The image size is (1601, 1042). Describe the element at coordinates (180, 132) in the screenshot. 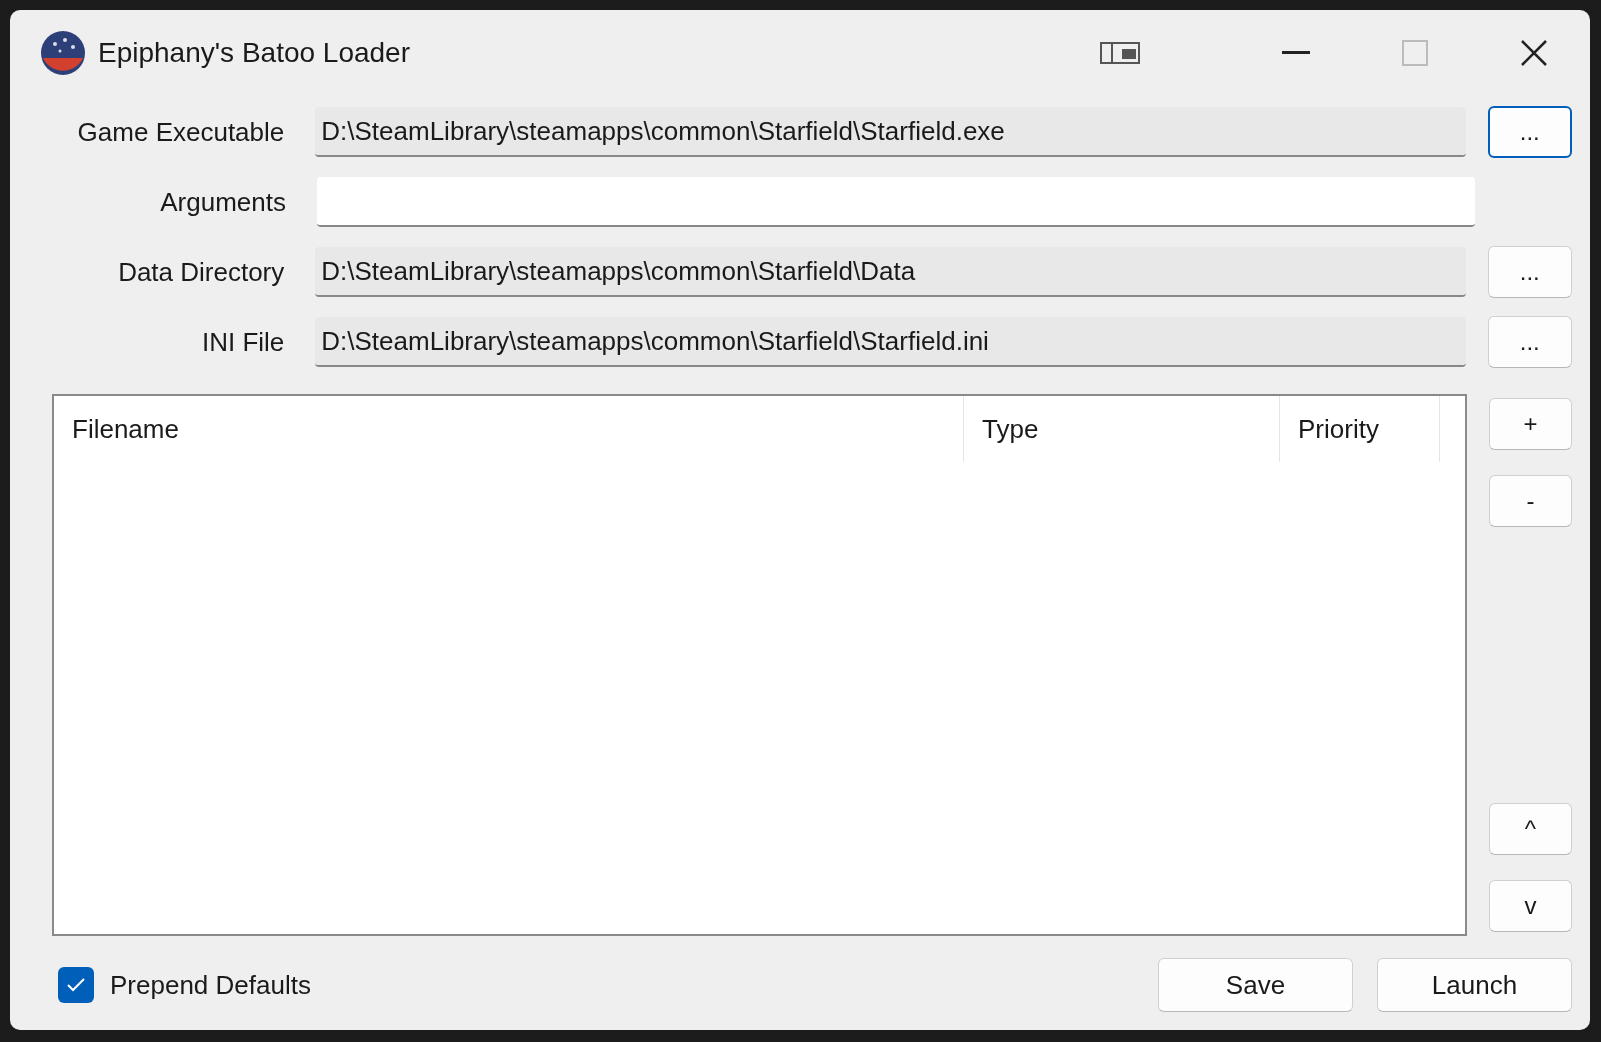

I see `field-label: Game Executable` at that location.